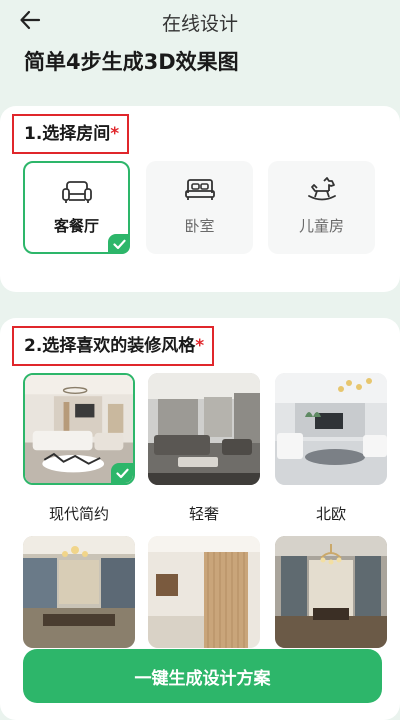  Describe the element at coordinates (330, 514) in the screenshot. I see `style-option-label: 北欧` at that location.